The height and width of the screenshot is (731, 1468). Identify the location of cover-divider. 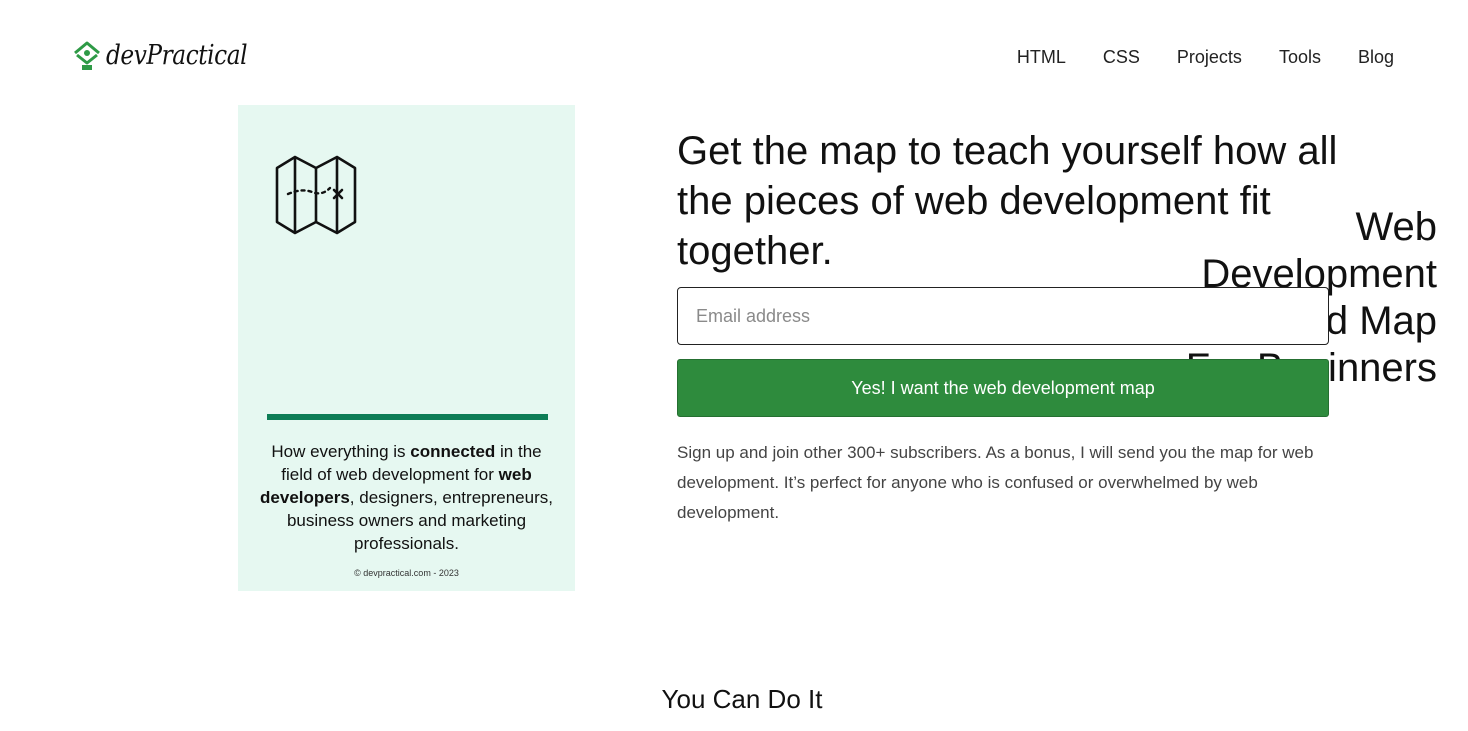
(407, 417).